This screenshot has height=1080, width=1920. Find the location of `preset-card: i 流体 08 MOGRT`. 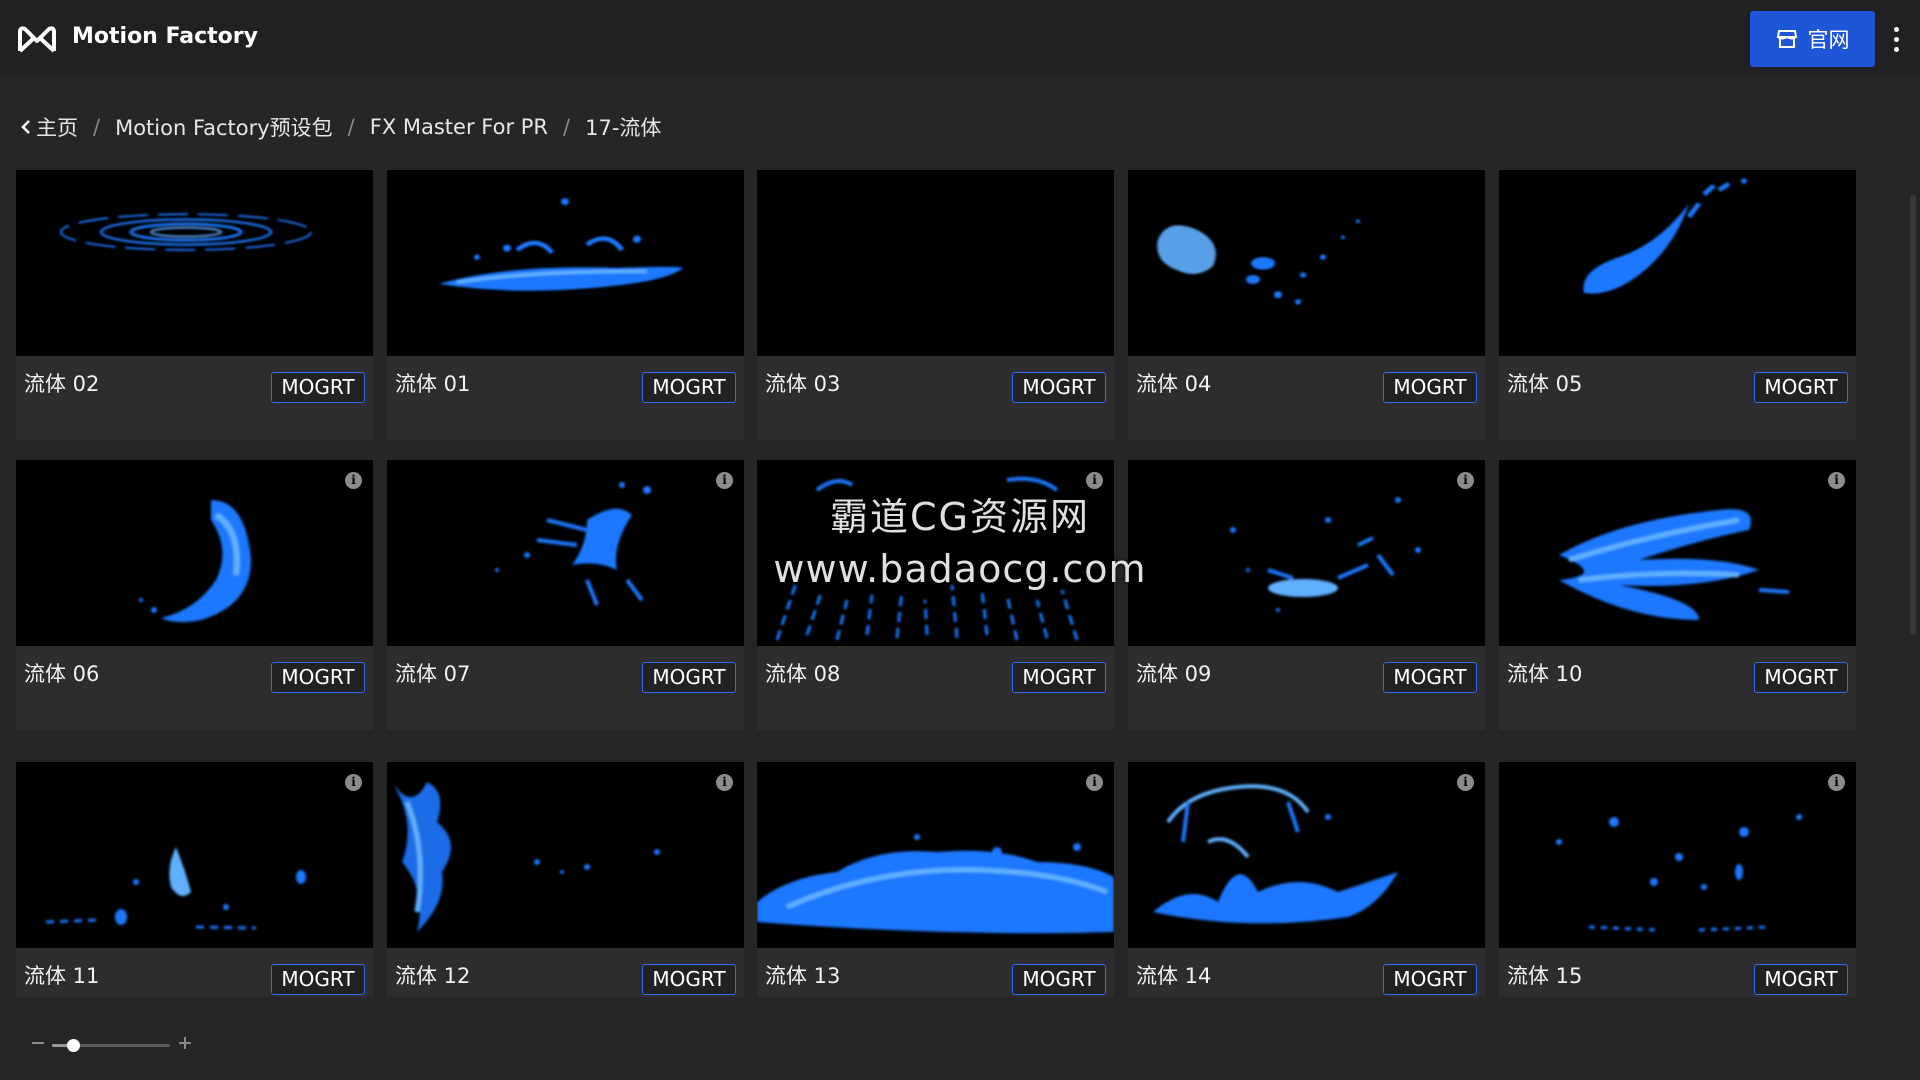

preset-card: i 流体 08 MOGRT is located at coordinates (935, 595).